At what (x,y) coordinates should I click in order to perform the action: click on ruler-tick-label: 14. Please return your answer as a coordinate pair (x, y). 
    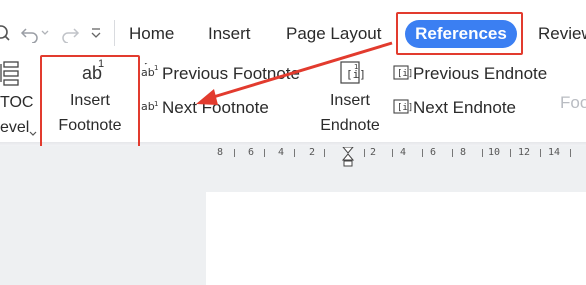
    Looking at the image, I should click on (554, 152).